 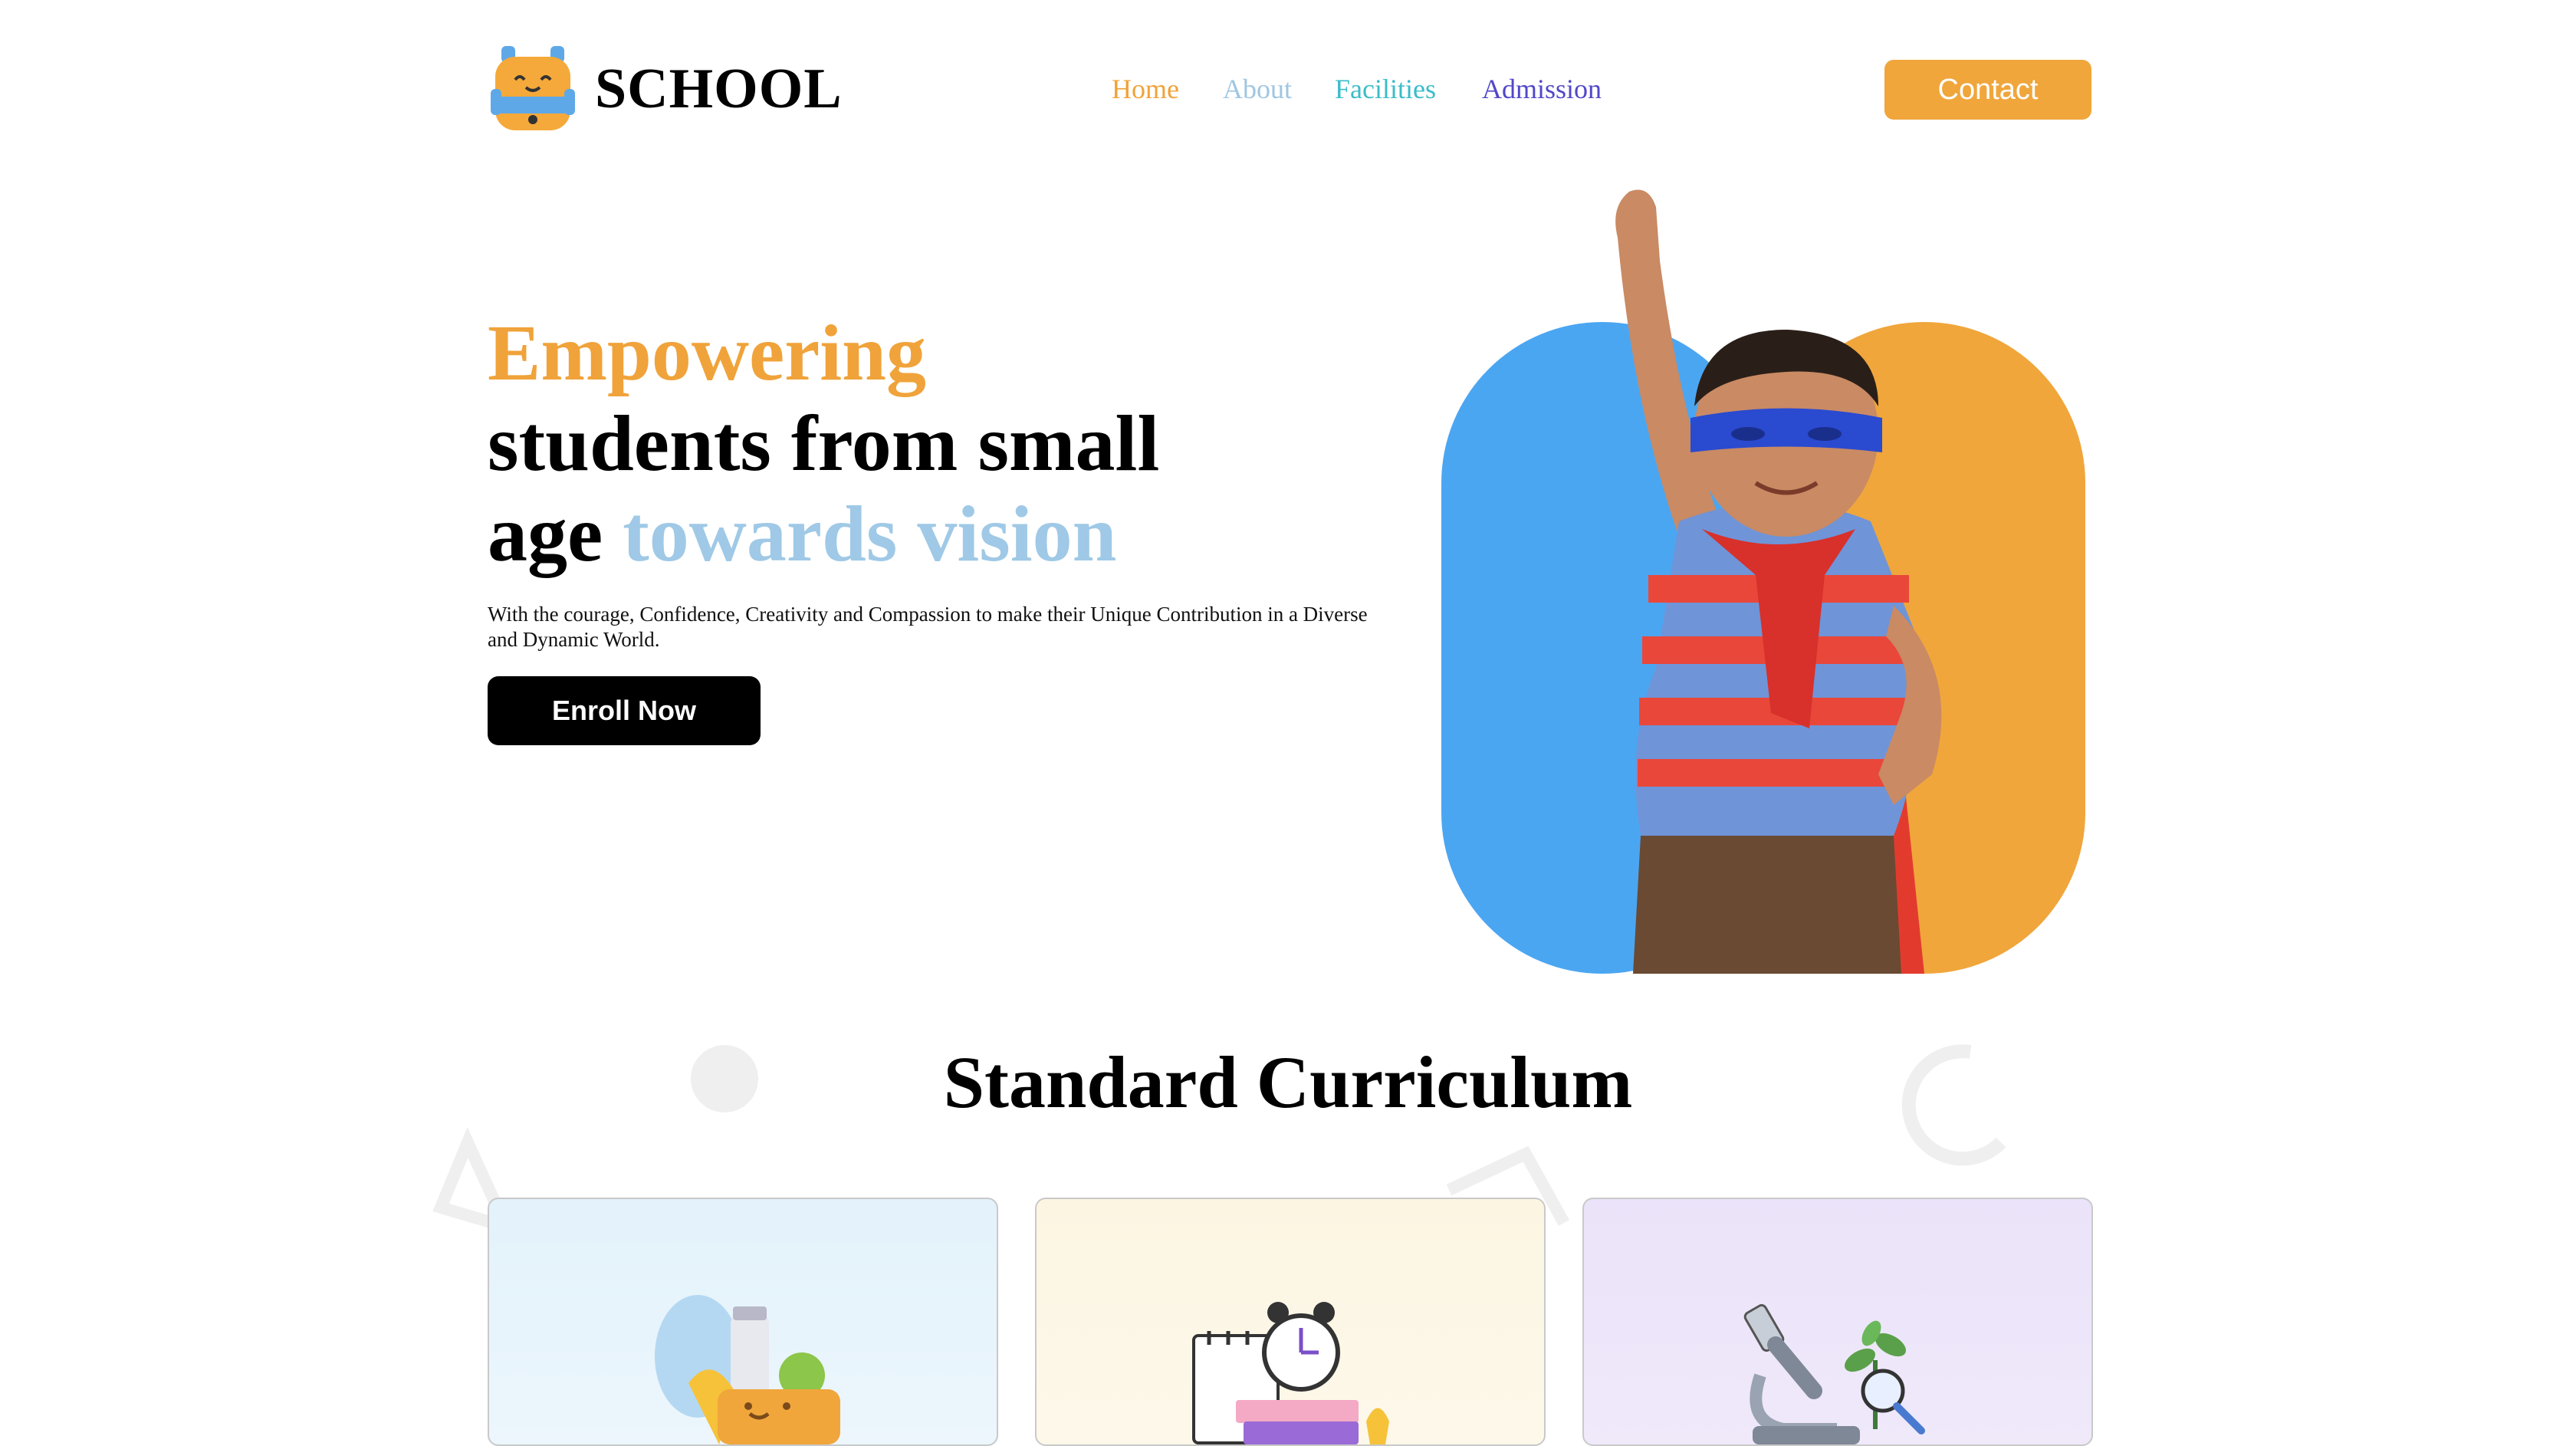 What do you see at coordinates (625, 710) in the screenshot?
I see `enroll-now-button: Enroll Now` at bounding box center [625, 710].